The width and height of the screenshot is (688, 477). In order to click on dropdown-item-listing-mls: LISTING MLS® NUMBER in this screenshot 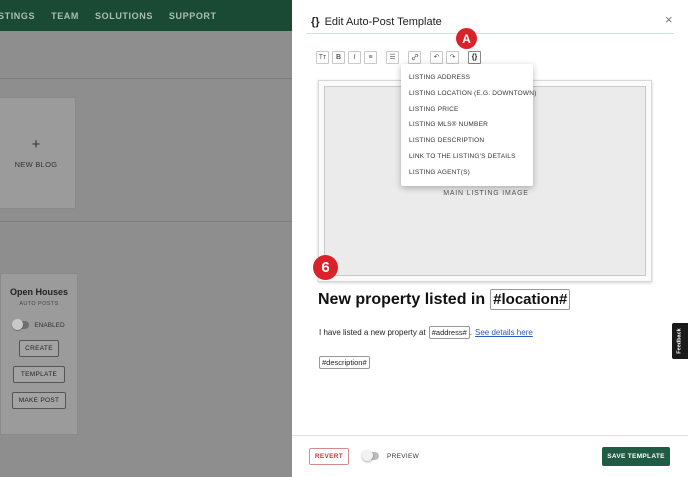, I will do `click(467, 125)`.